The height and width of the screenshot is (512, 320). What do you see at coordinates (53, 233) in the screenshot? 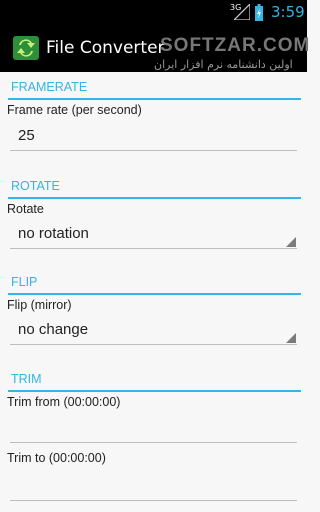
I see `rotate-value: no rotation` at bounding box center [53, 233].